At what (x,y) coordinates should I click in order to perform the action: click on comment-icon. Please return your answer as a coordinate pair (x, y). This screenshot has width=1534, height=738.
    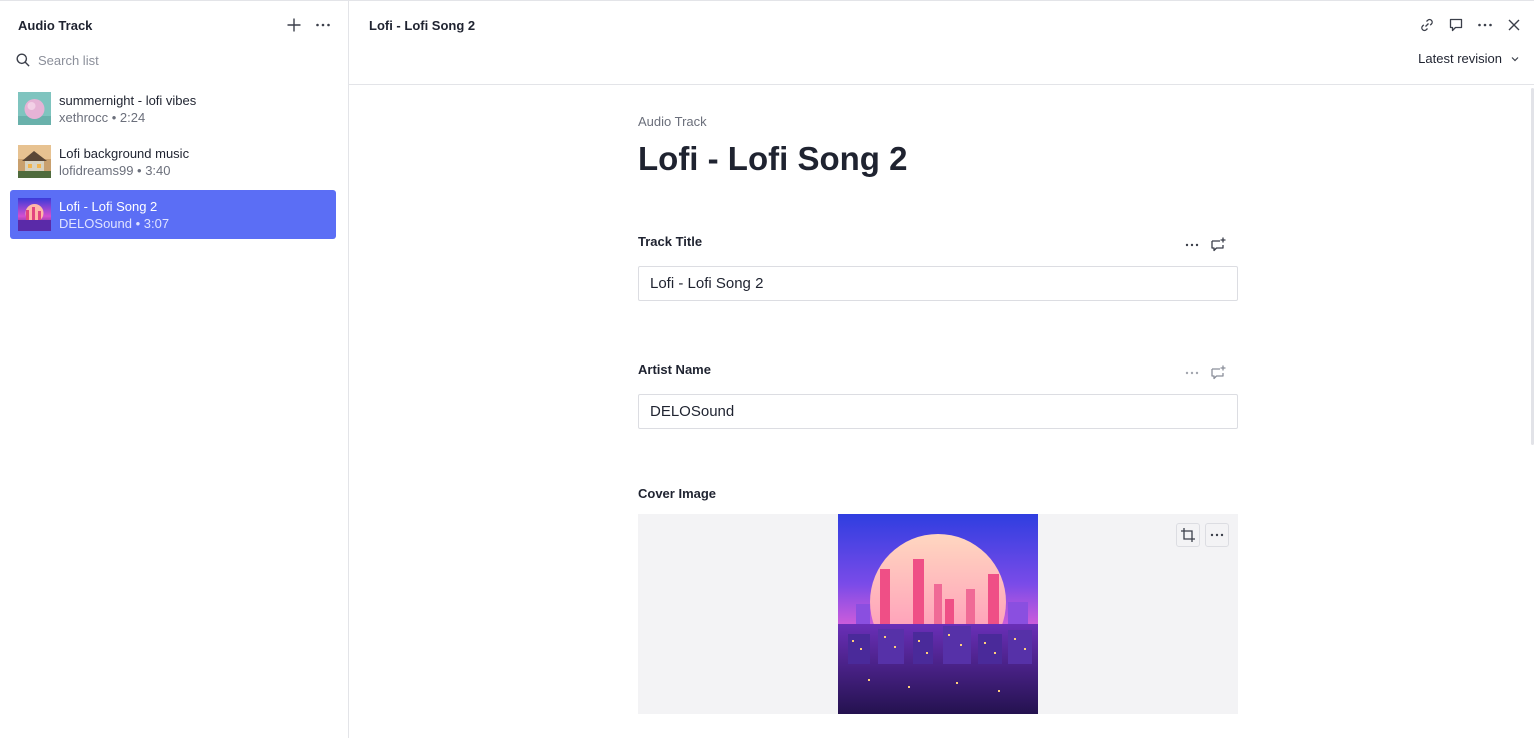
    Looking at the image, I should click on (1456, 25).